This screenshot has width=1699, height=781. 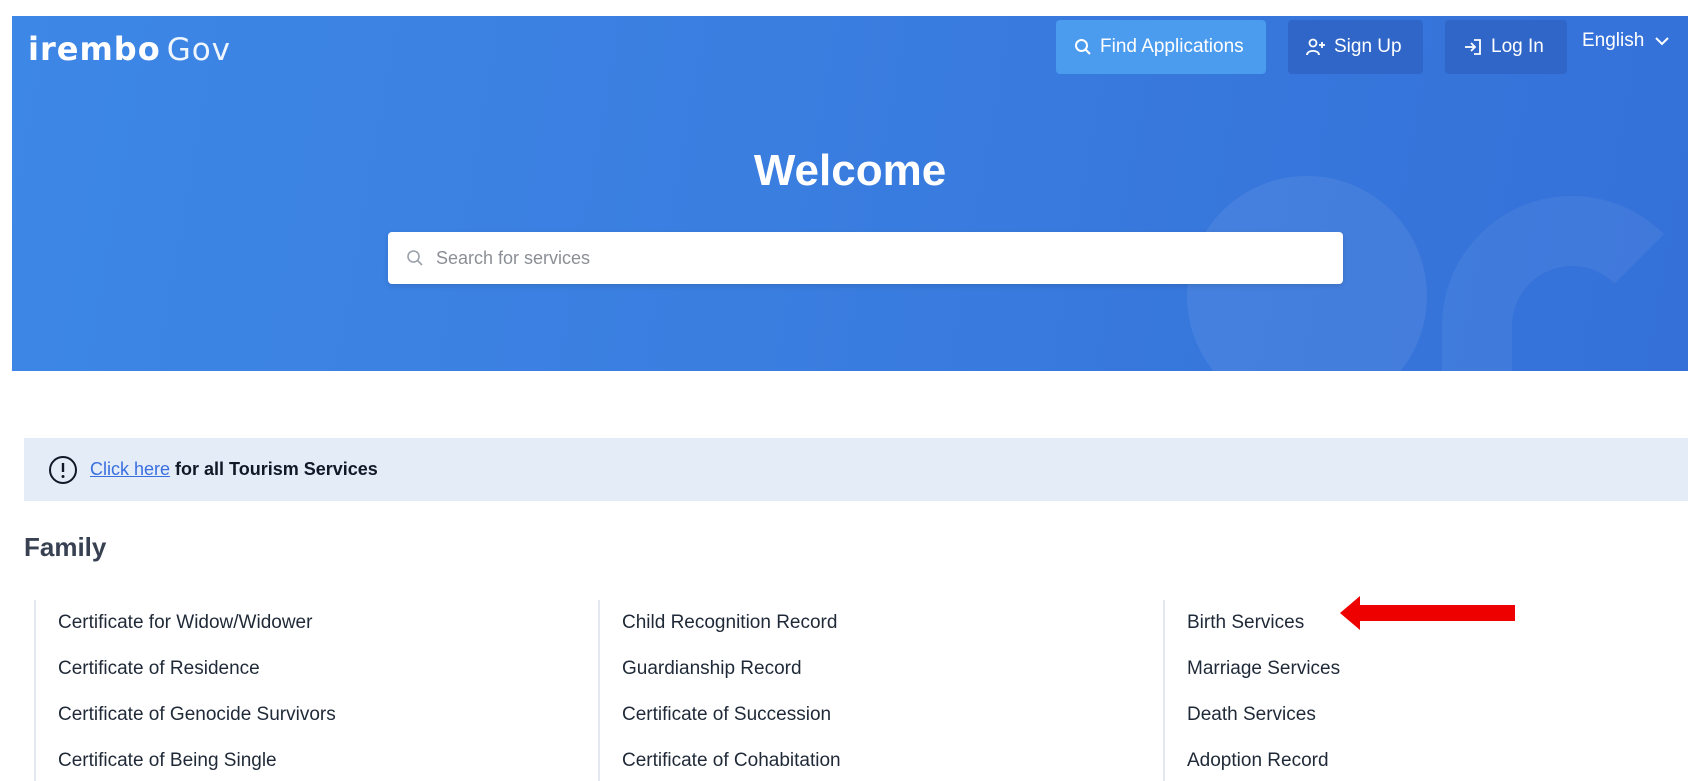 What do you see at coordinates (63, 469) in the screenshot?
I see `info-circle-icon` at bounding box center [63, 469].